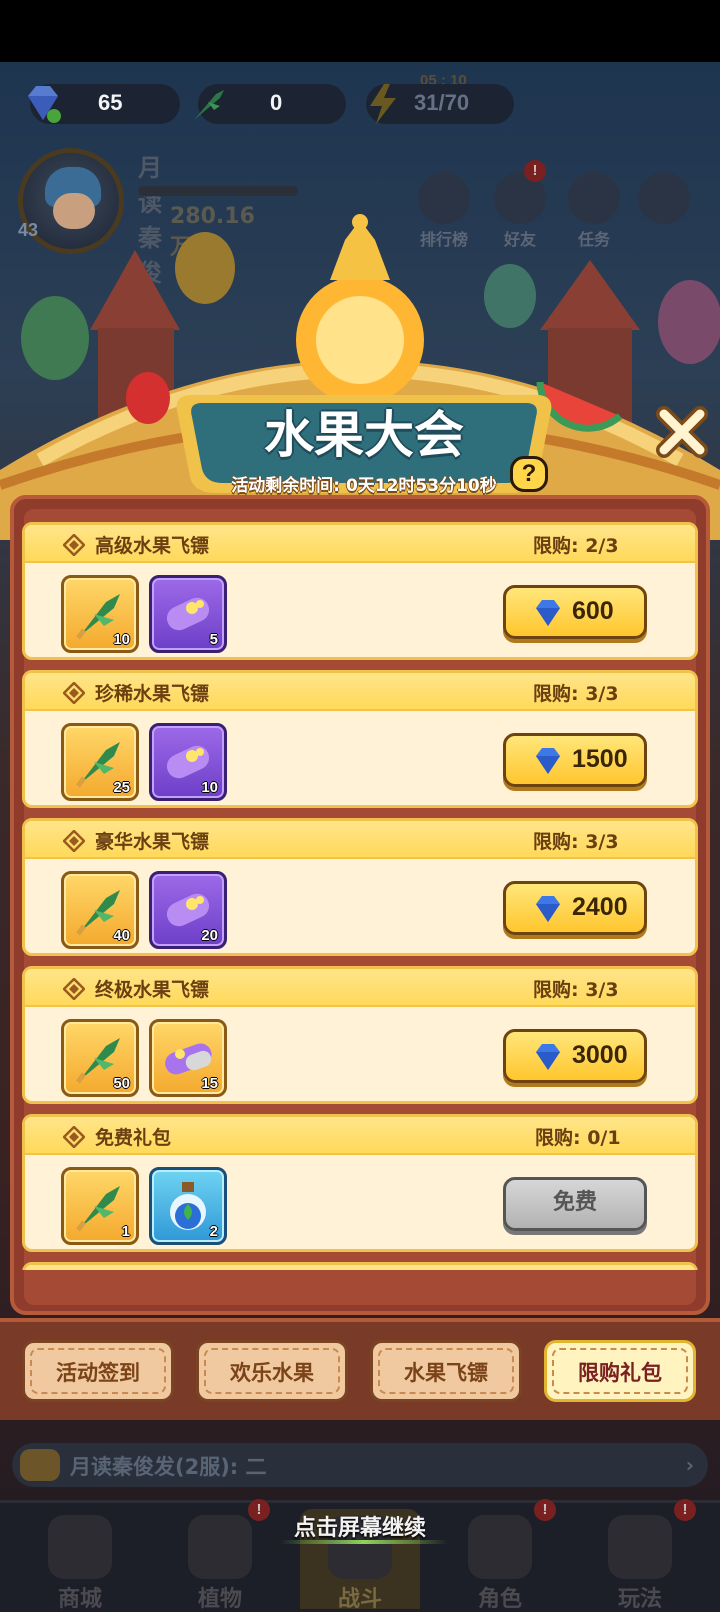 The height and width of the screenshot is (1612, 720). Describe the element at coordinates (600, 759) in the screenshot. I see `price: 1500` at that location.